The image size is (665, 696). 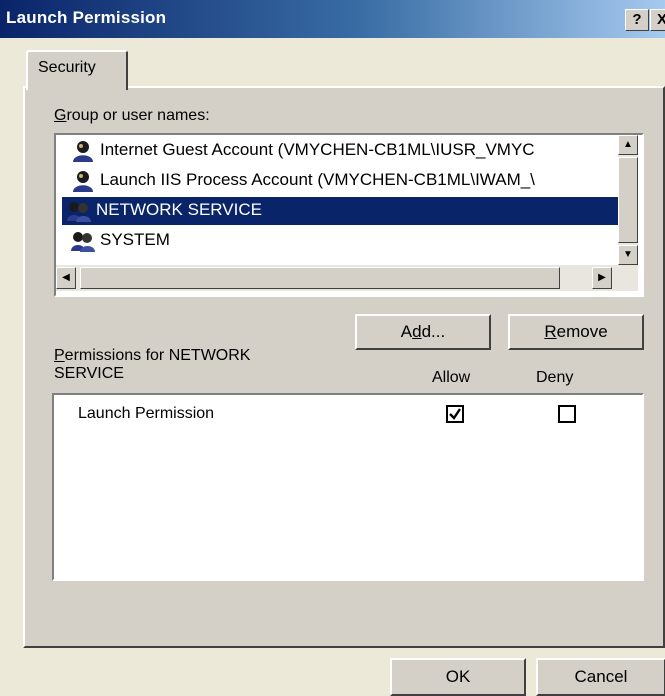 I want to click on vertical-scrollbar: ▲ ▼, so click(x=628, y=200).